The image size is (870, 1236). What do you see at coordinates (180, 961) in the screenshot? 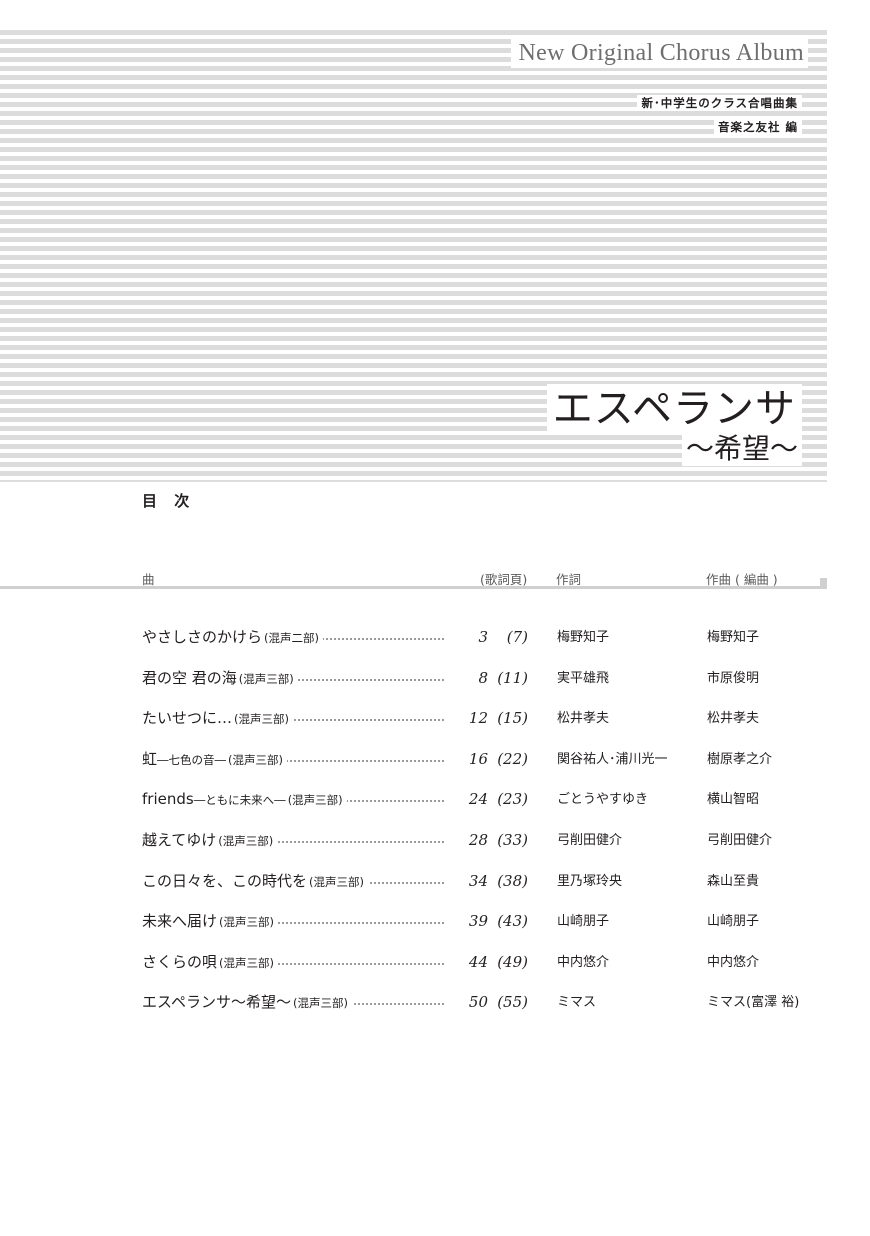
I see `song-title-text: さくらの唄` at bounding box center [180, 961].